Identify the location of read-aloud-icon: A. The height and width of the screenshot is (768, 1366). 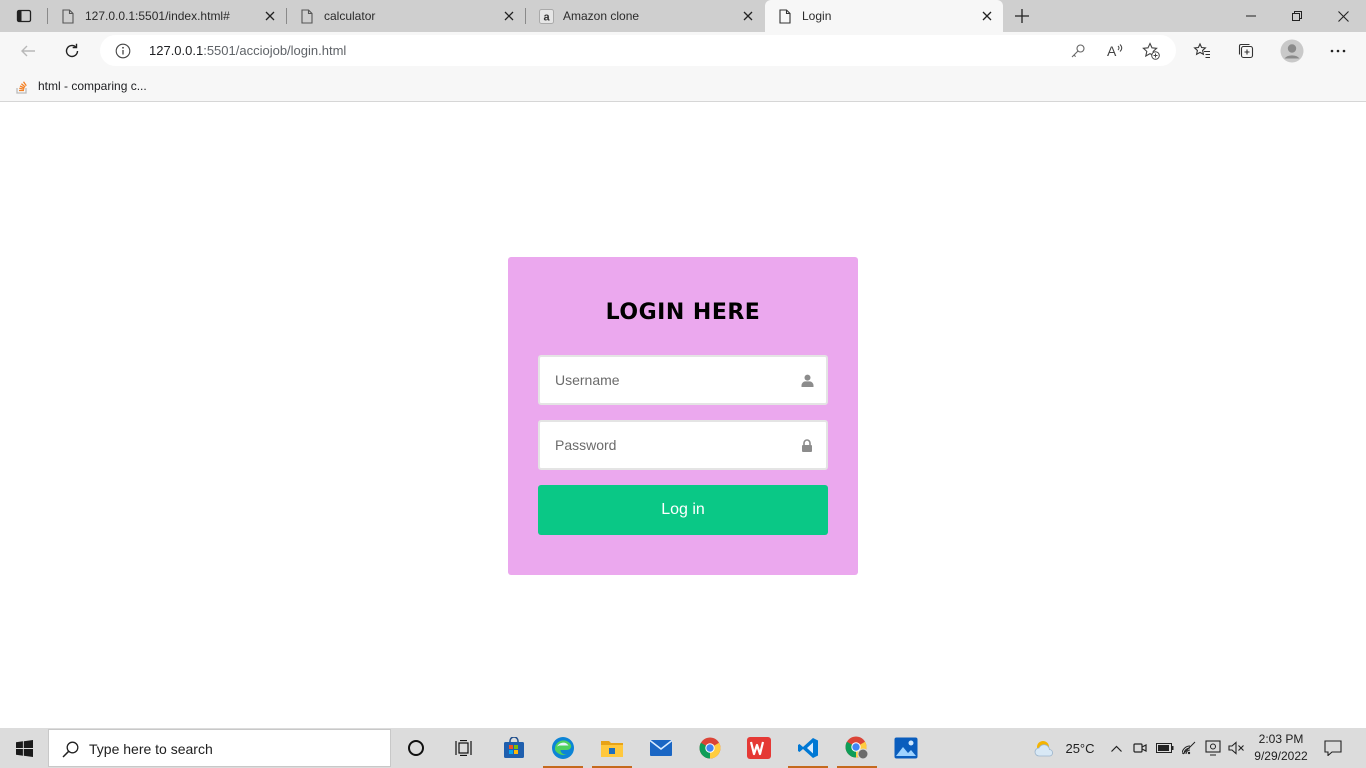
(1115, 51).